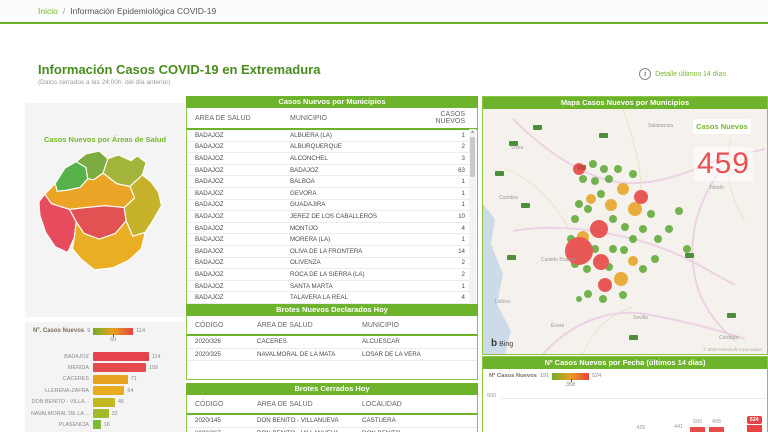 The width and height of the screenshot is (768, 432). Describe the element at coordinates (472, 132) in the screenshot. I see `scroll-up-icon: ▲` at that location.